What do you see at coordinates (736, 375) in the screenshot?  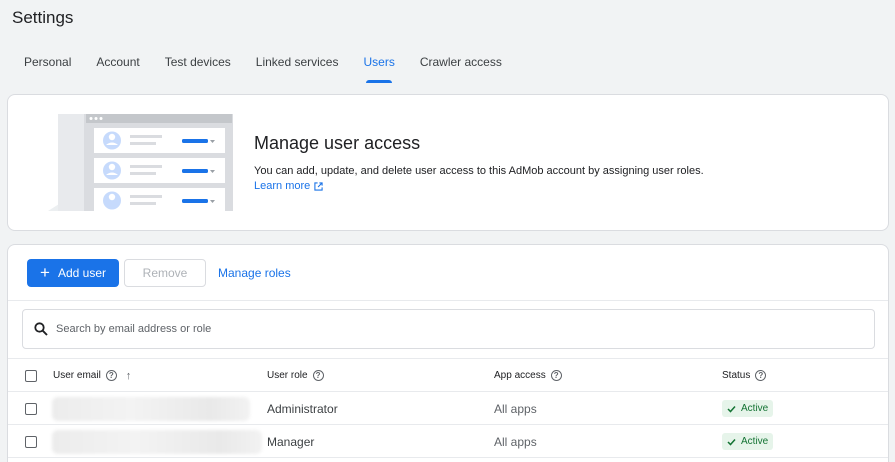 I see `header-status-label: Status` at bounding box center [736, 375].